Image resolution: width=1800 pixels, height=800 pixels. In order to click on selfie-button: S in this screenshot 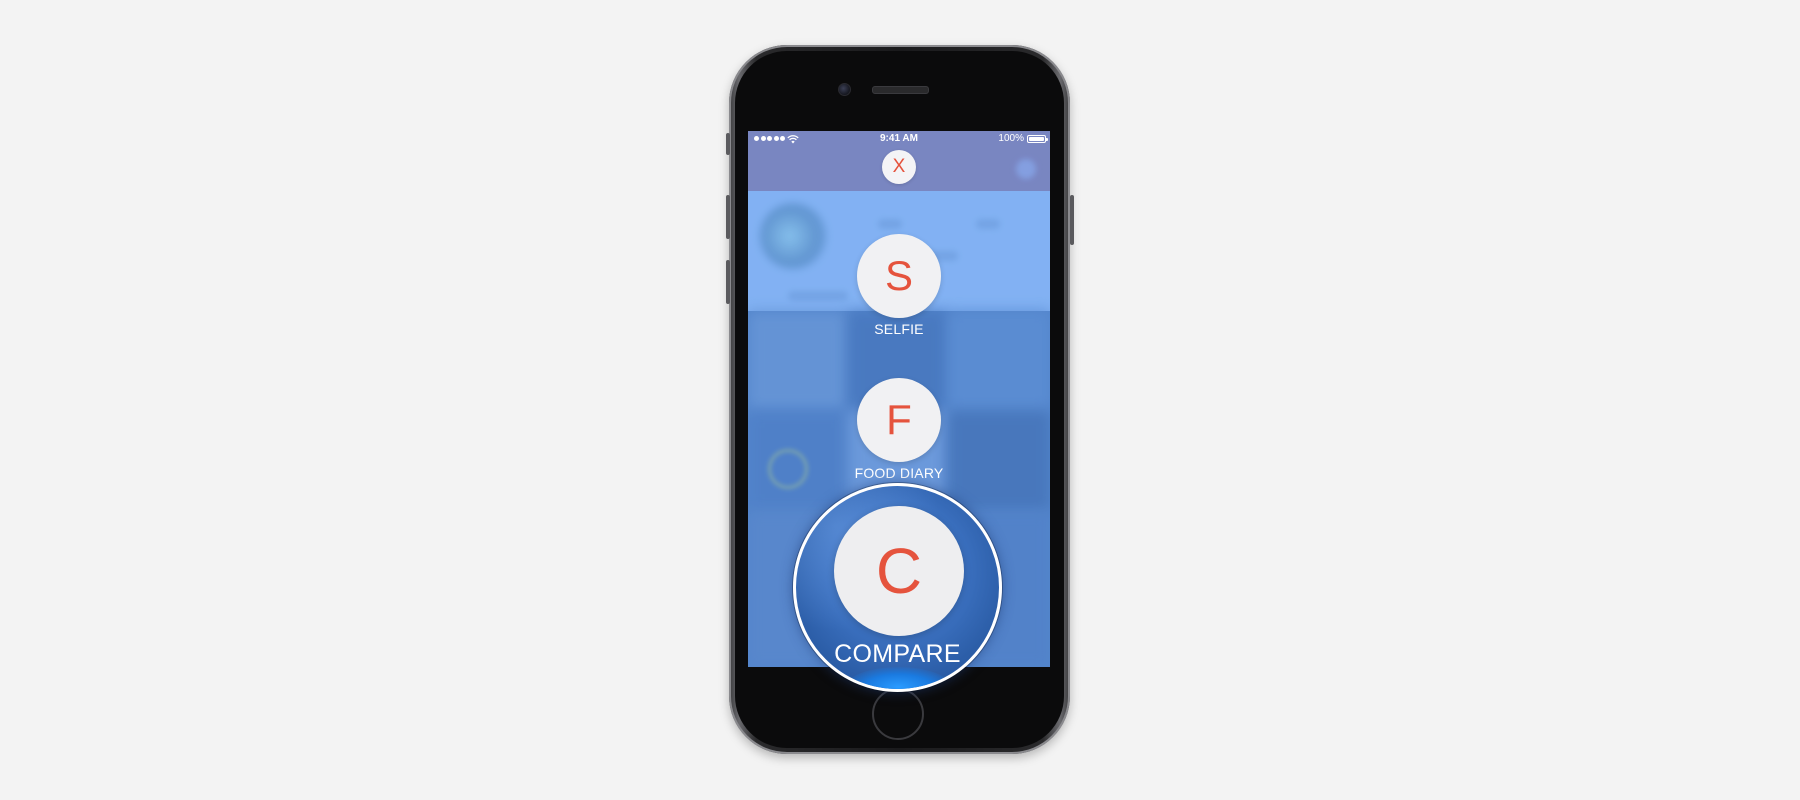, I will do `click(899, 276)`.